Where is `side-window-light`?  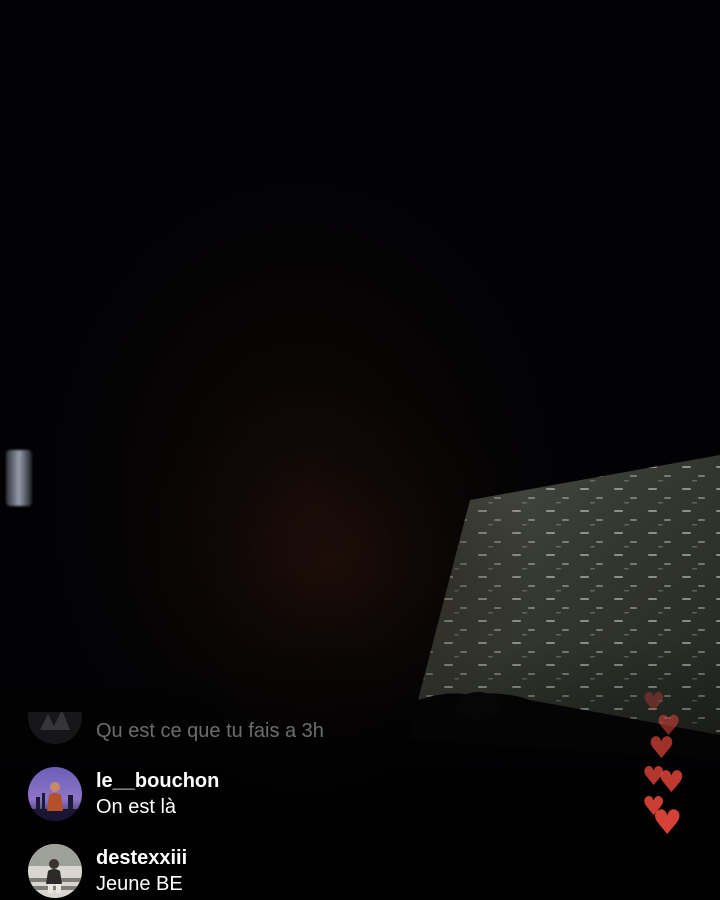 side-window-light is located at coordinates (19, 478).